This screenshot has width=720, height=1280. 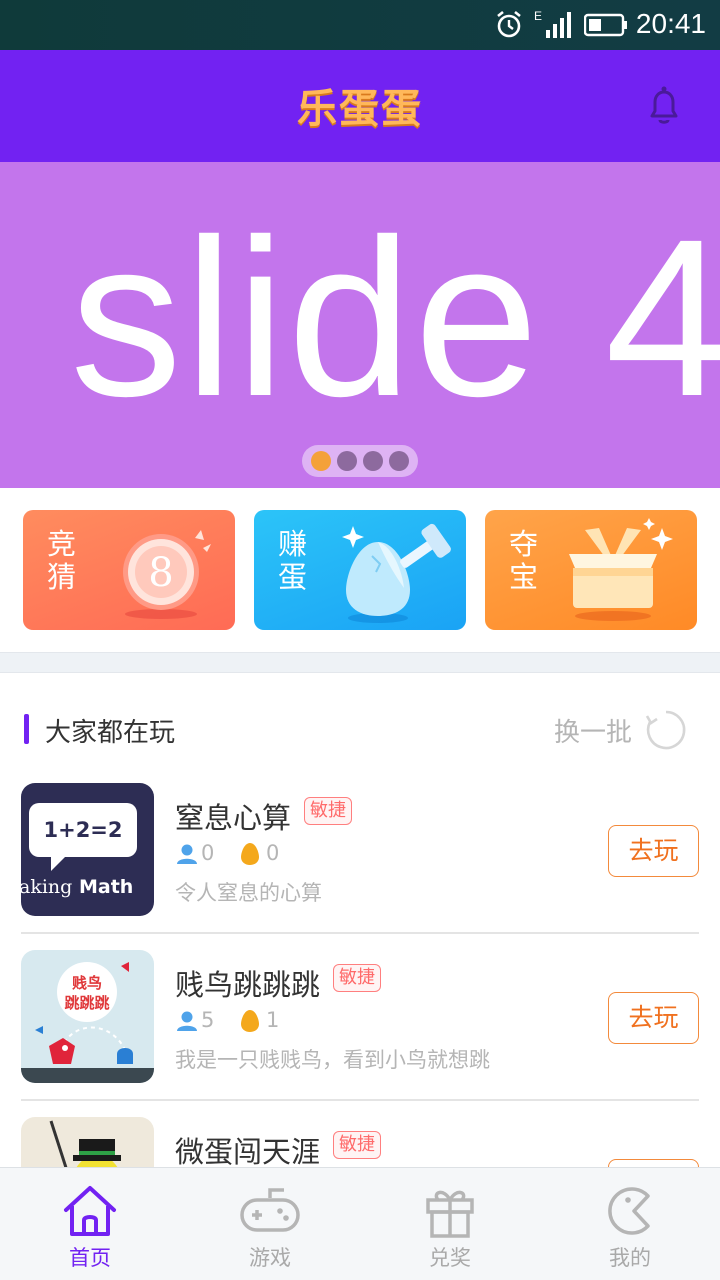 I want to click on gamepad-icon, so click(x=270, y=1210).